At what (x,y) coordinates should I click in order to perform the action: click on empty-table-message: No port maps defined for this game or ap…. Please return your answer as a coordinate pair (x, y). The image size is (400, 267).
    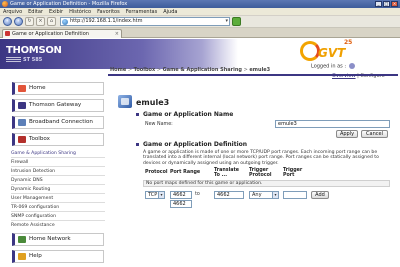
    Looking at the image, I should click on (266, 183).